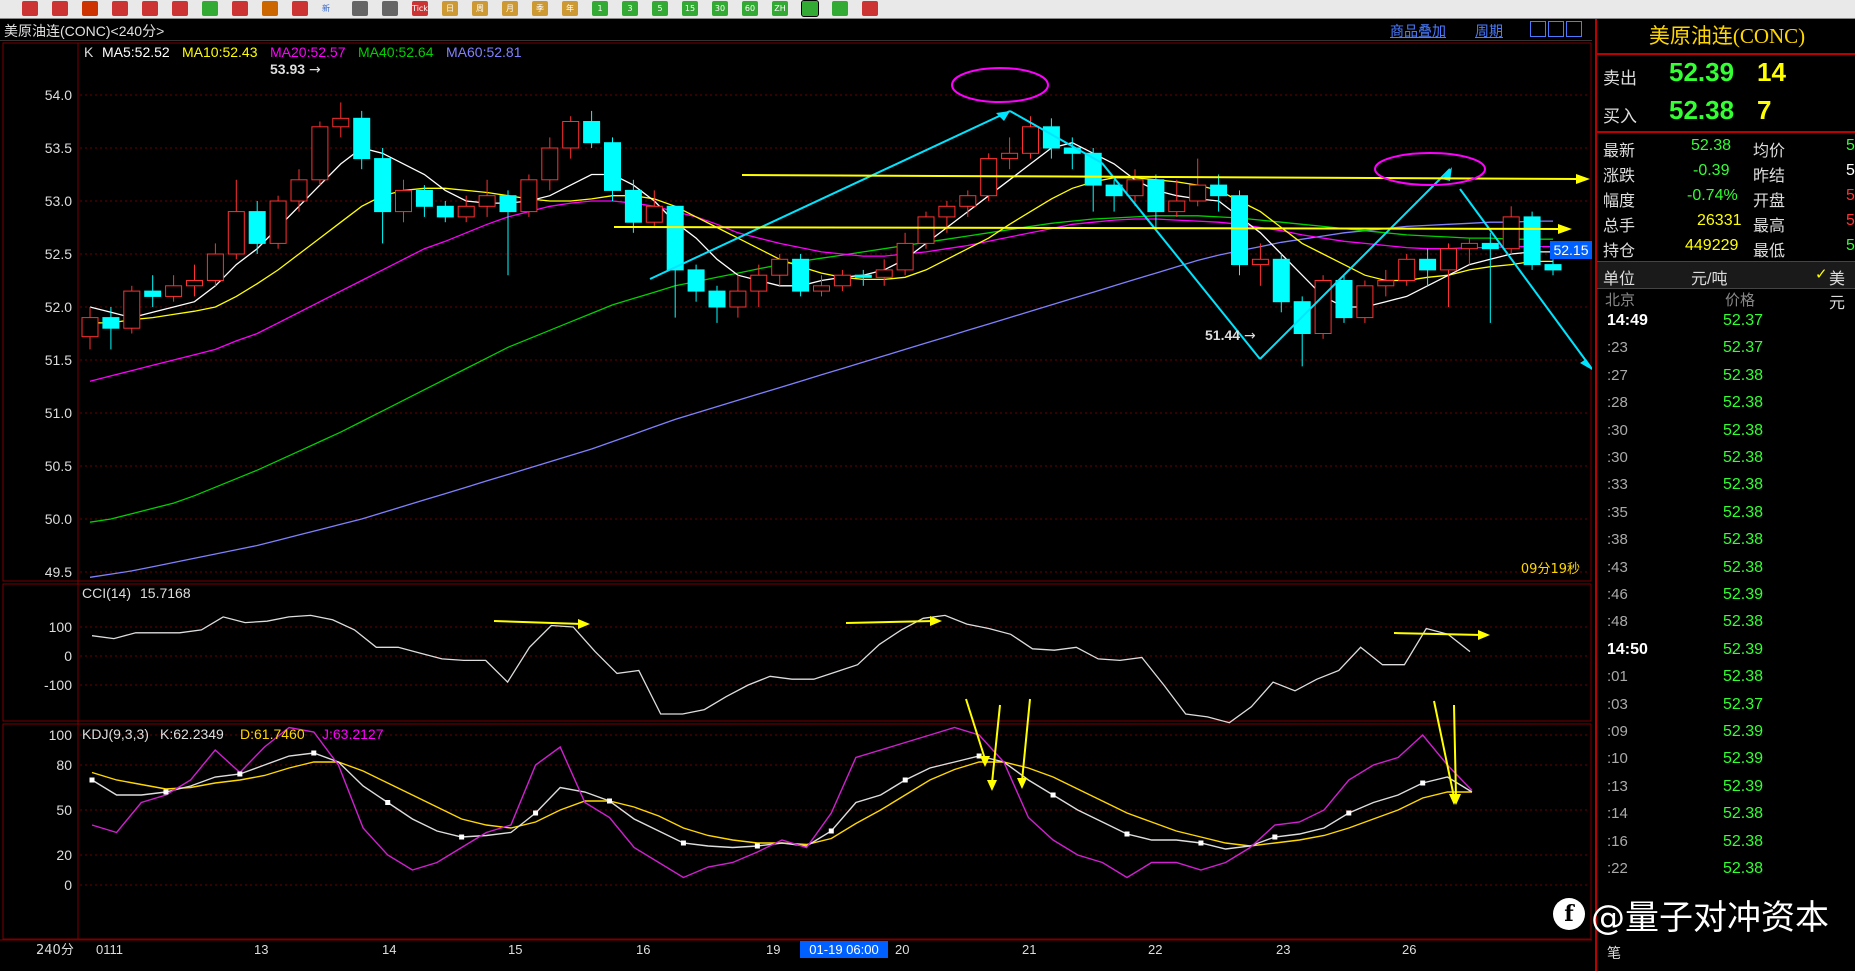  What do you see at coordinates (58, 95) in the screenshot?
I see `y-tick-label: 54.0` at bounding box center [58, 95].